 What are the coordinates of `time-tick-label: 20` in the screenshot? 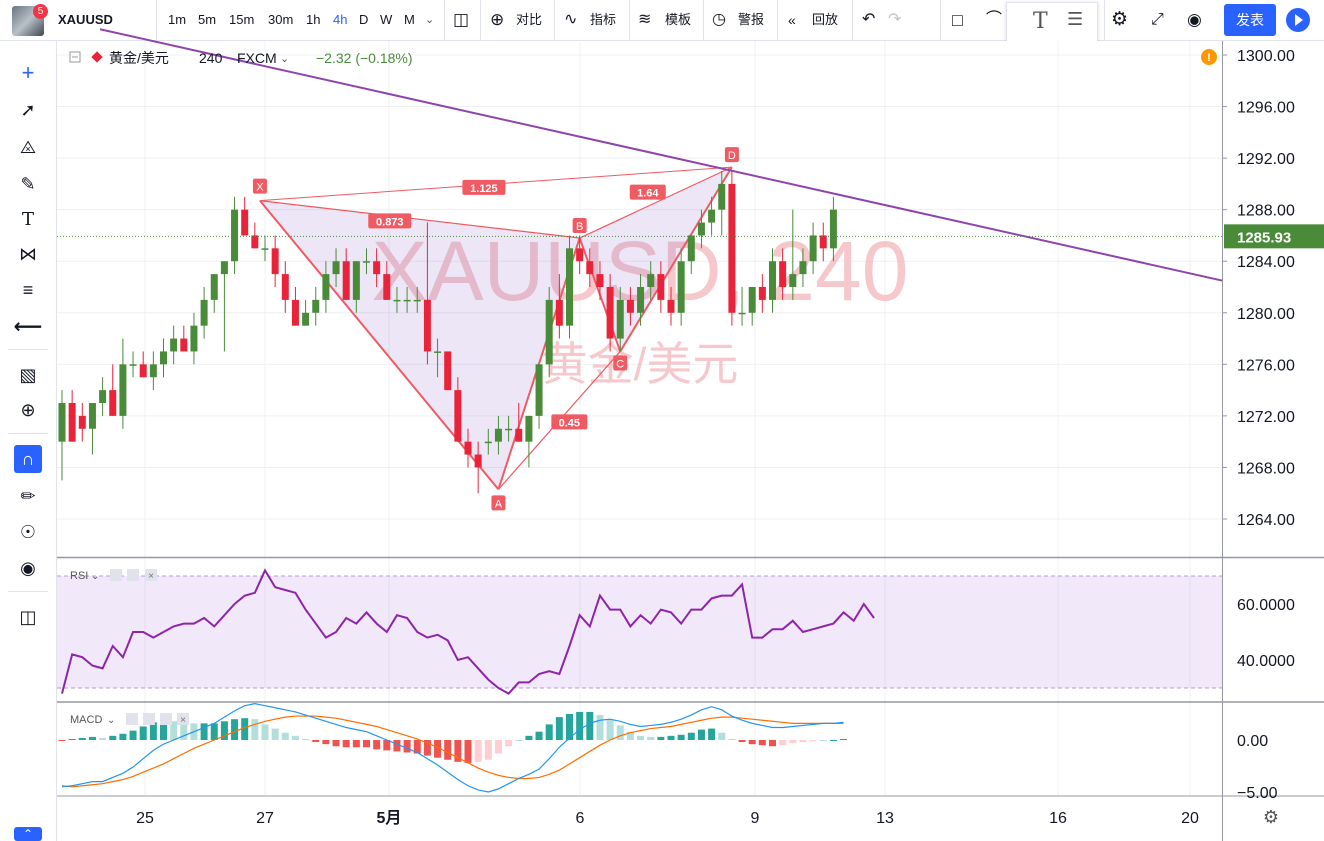 It's located at (1190, 818).